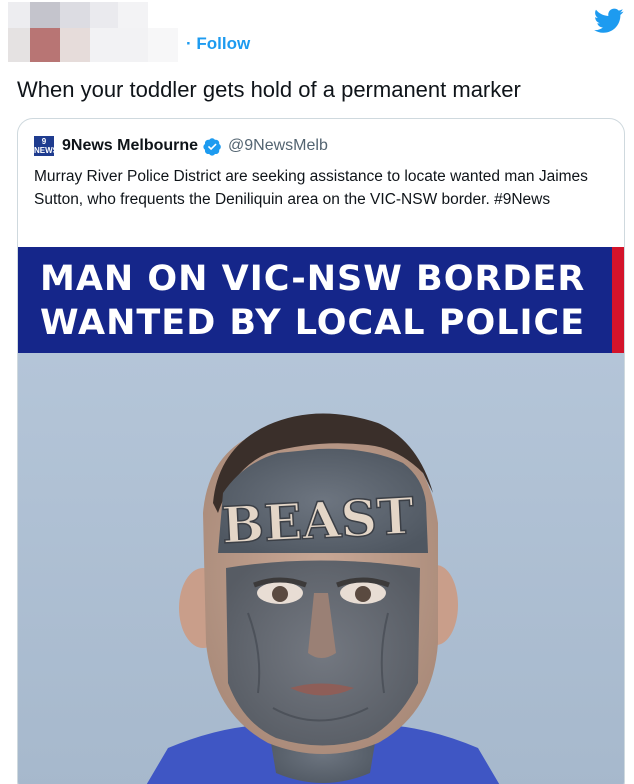  Describe the element at coordinates (212, 146) in the screenshot. I see `verified-badge-icon` at that location.